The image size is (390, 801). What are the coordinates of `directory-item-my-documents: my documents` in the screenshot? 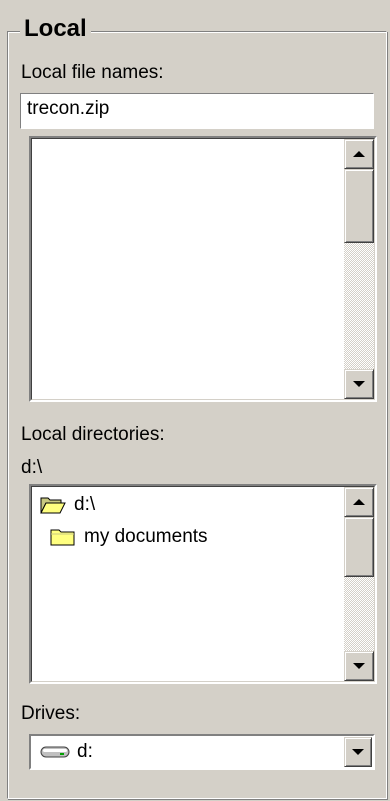 It's located at (129, 537).